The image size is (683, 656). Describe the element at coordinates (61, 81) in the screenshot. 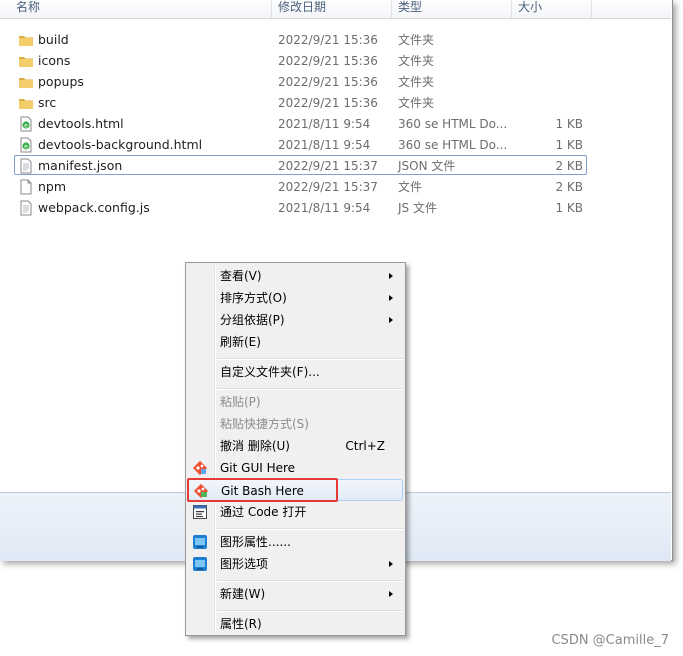

I see `file-name: popups` at that location.